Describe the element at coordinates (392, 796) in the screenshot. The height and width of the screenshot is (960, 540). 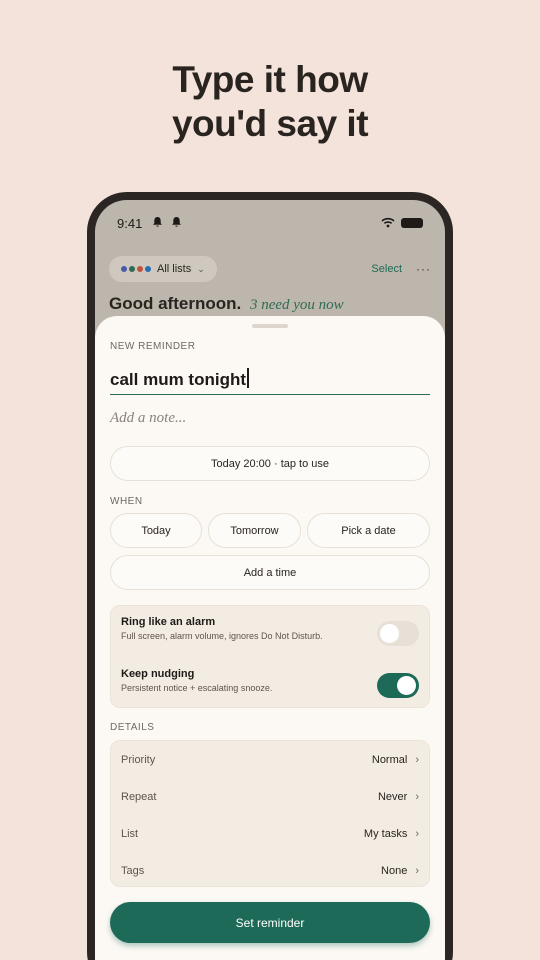
I see `detail-value: Never` at that location.